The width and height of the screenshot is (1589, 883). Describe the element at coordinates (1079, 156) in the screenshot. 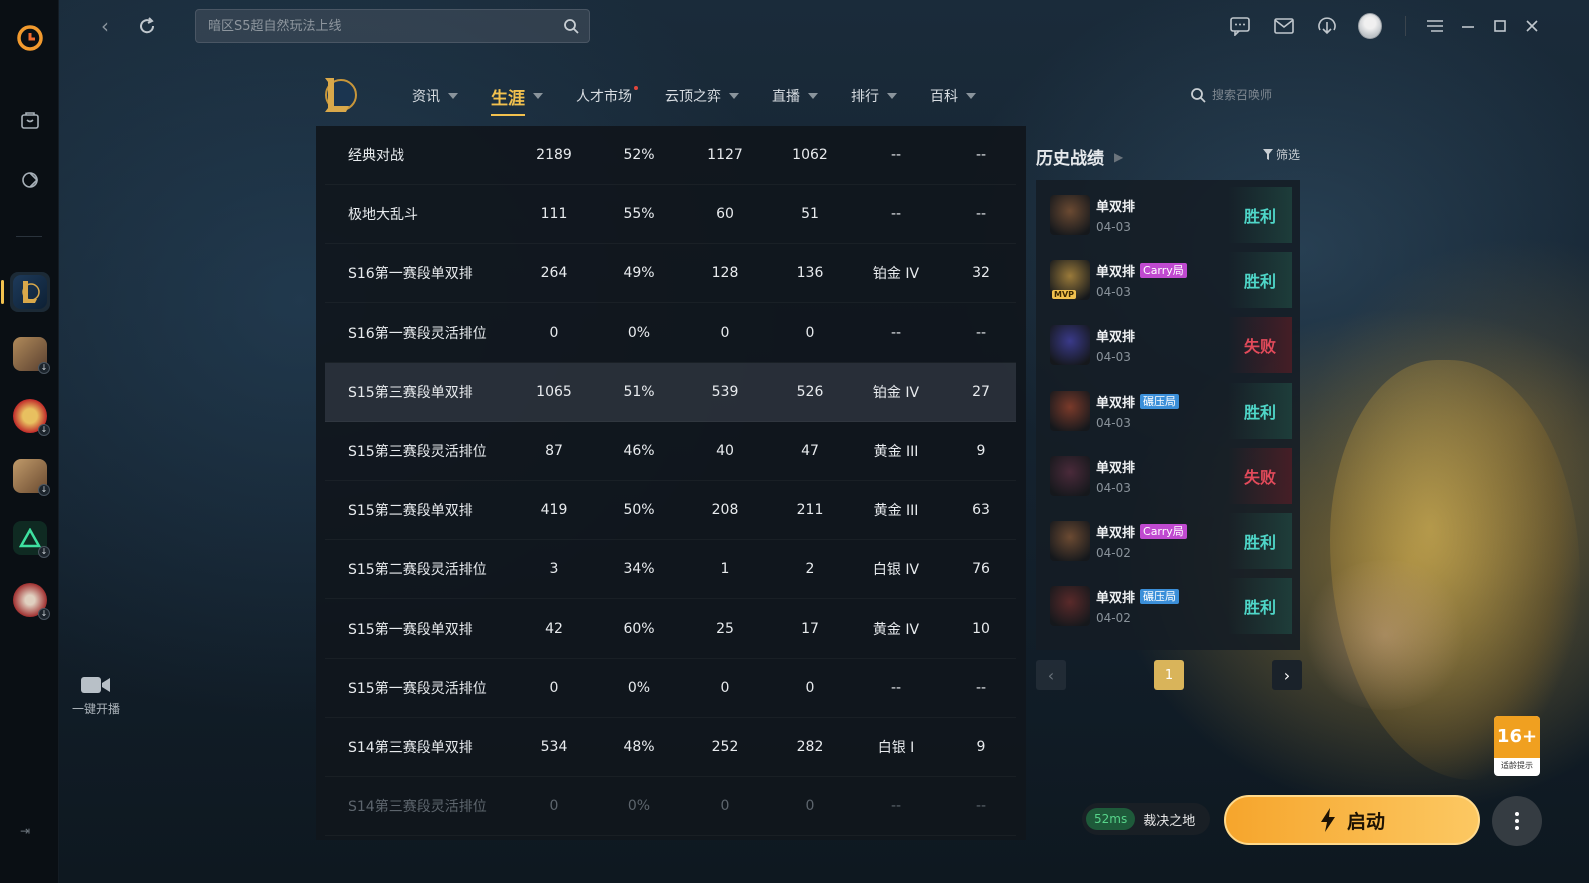

I see `history-title: 历史战绩 ▶` at that location.